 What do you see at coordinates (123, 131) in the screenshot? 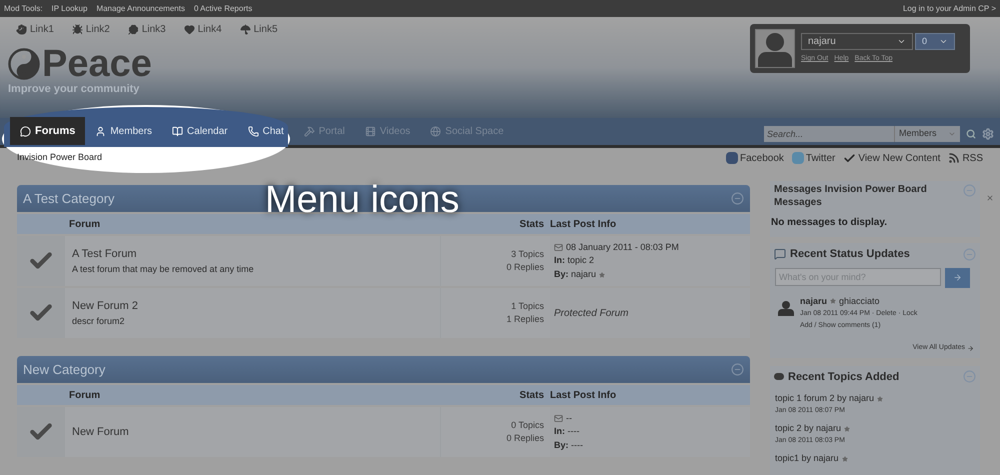
I see `nav-tab: Members` at bounding box center [123, 131].